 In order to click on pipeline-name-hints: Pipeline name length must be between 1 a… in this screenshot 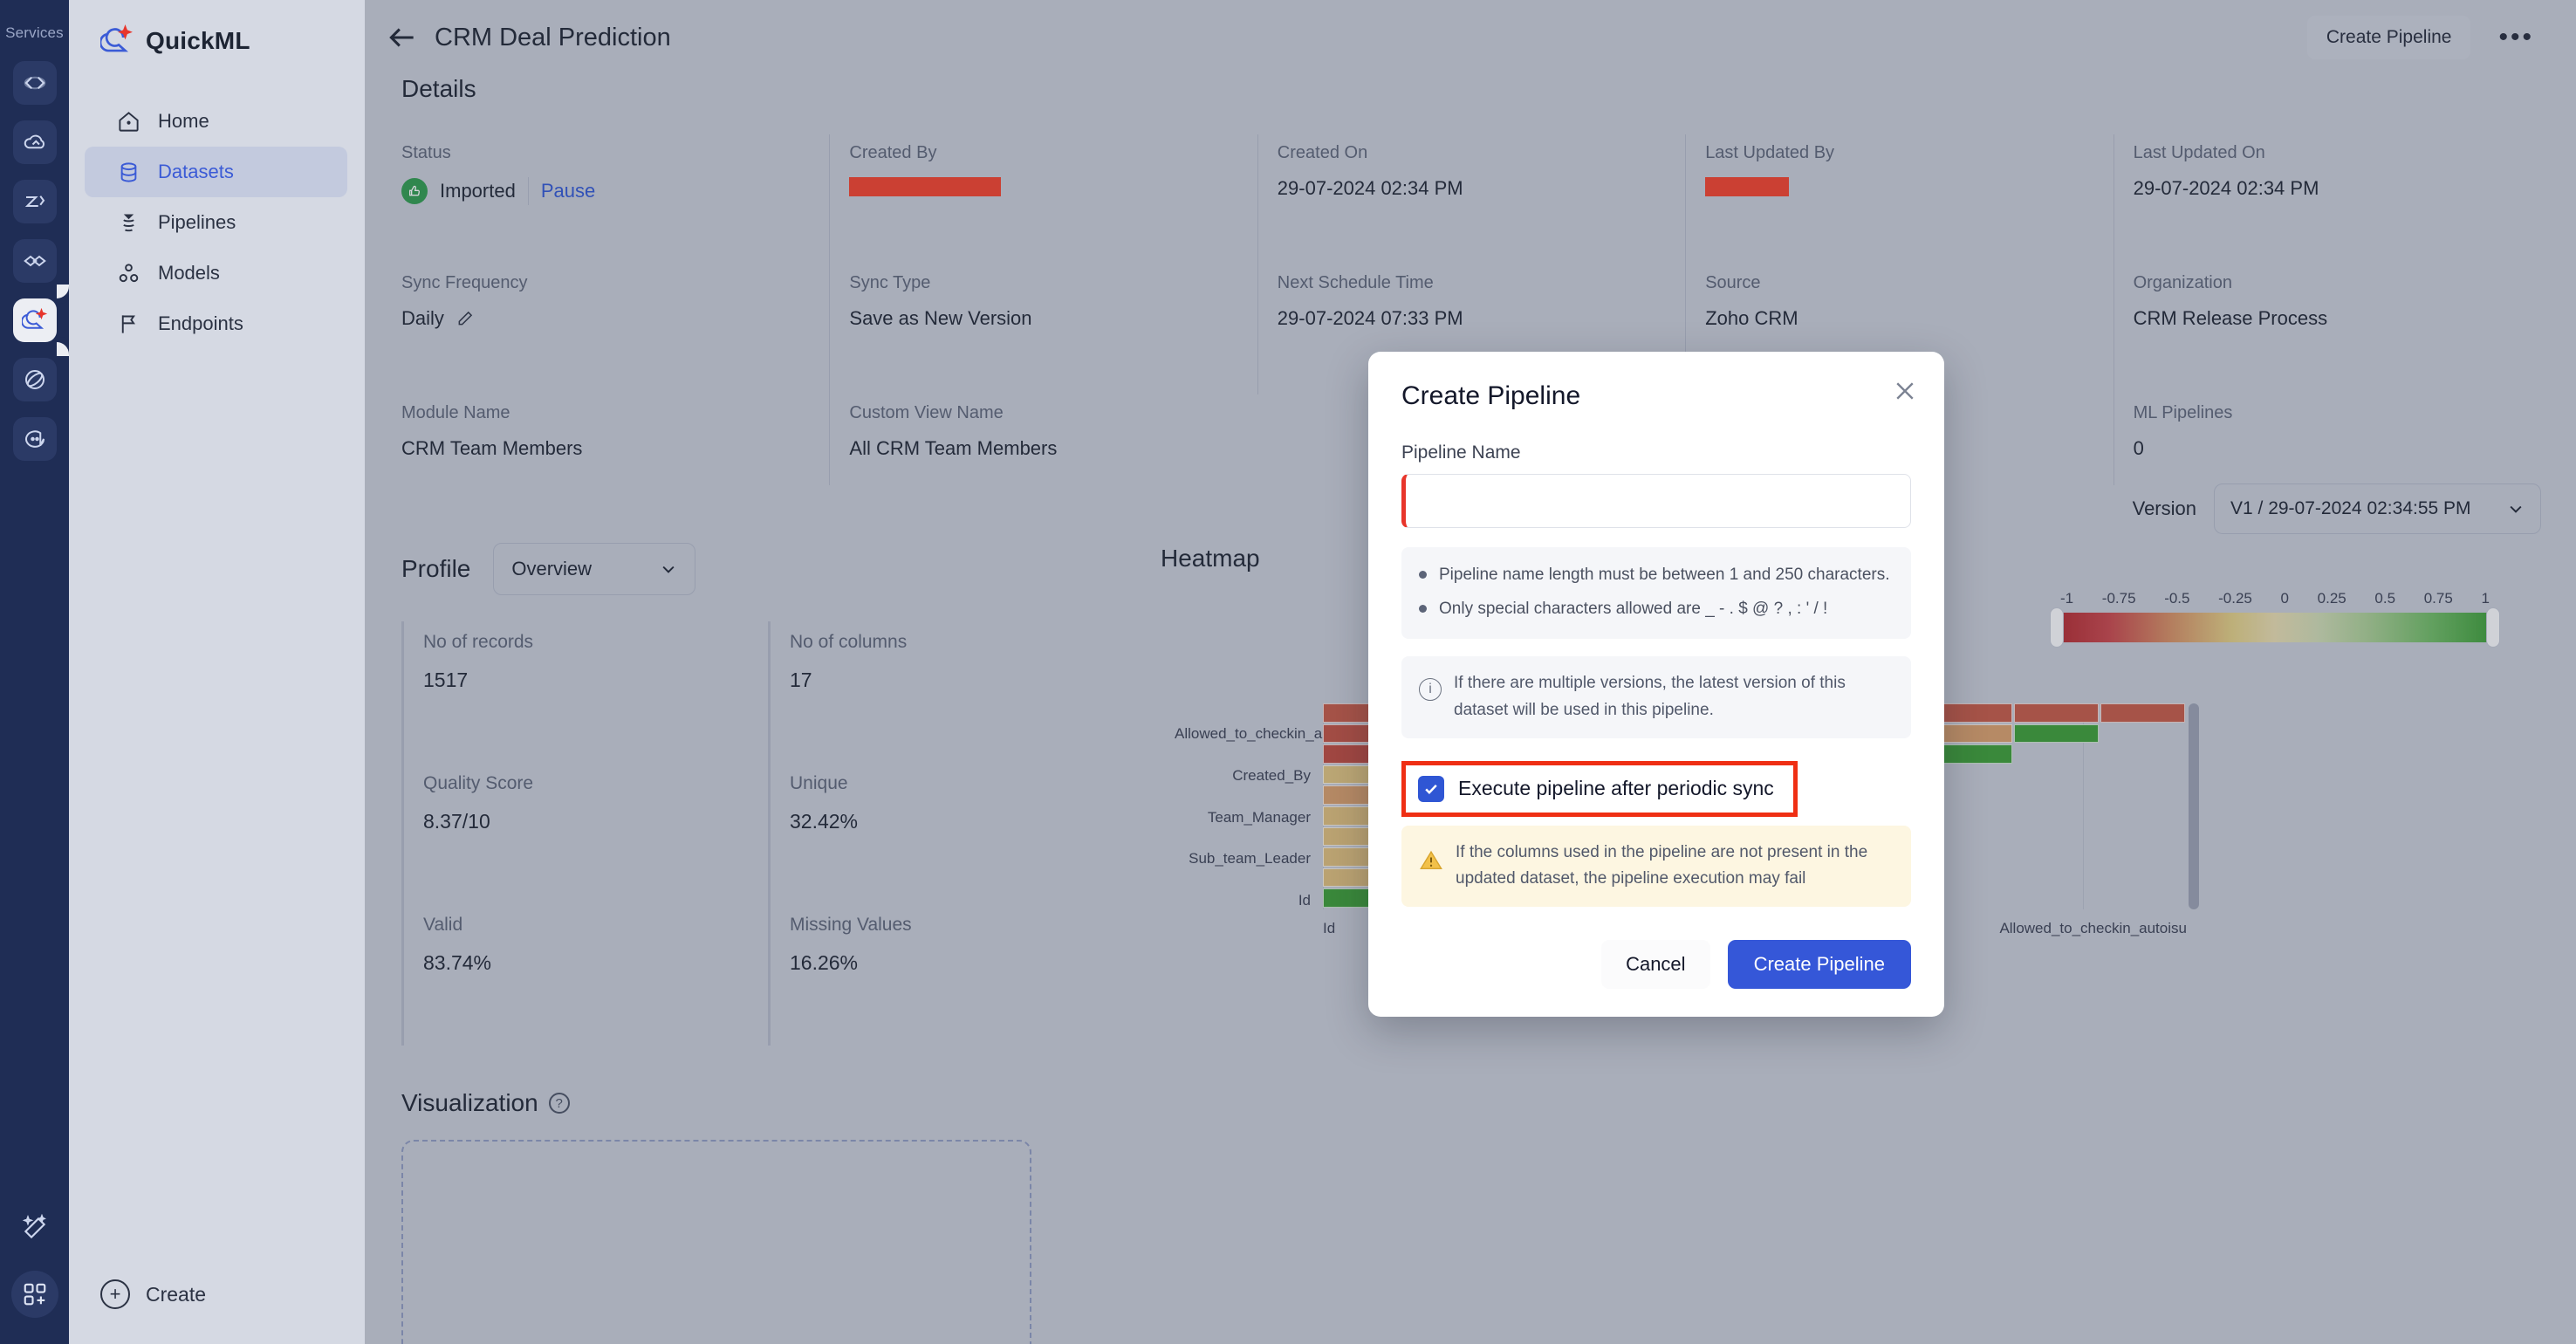, I will do `click(1656, 593)`.